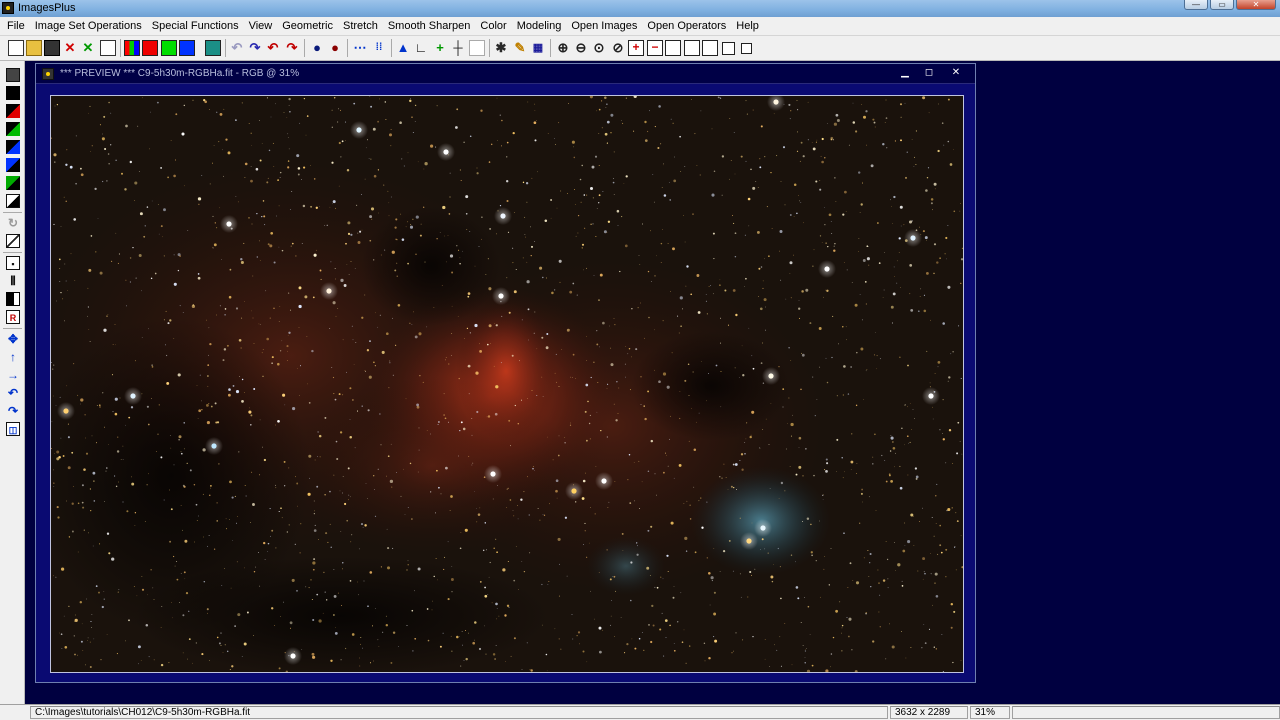  I want to click on diagonal-icon, so click(13, 241).